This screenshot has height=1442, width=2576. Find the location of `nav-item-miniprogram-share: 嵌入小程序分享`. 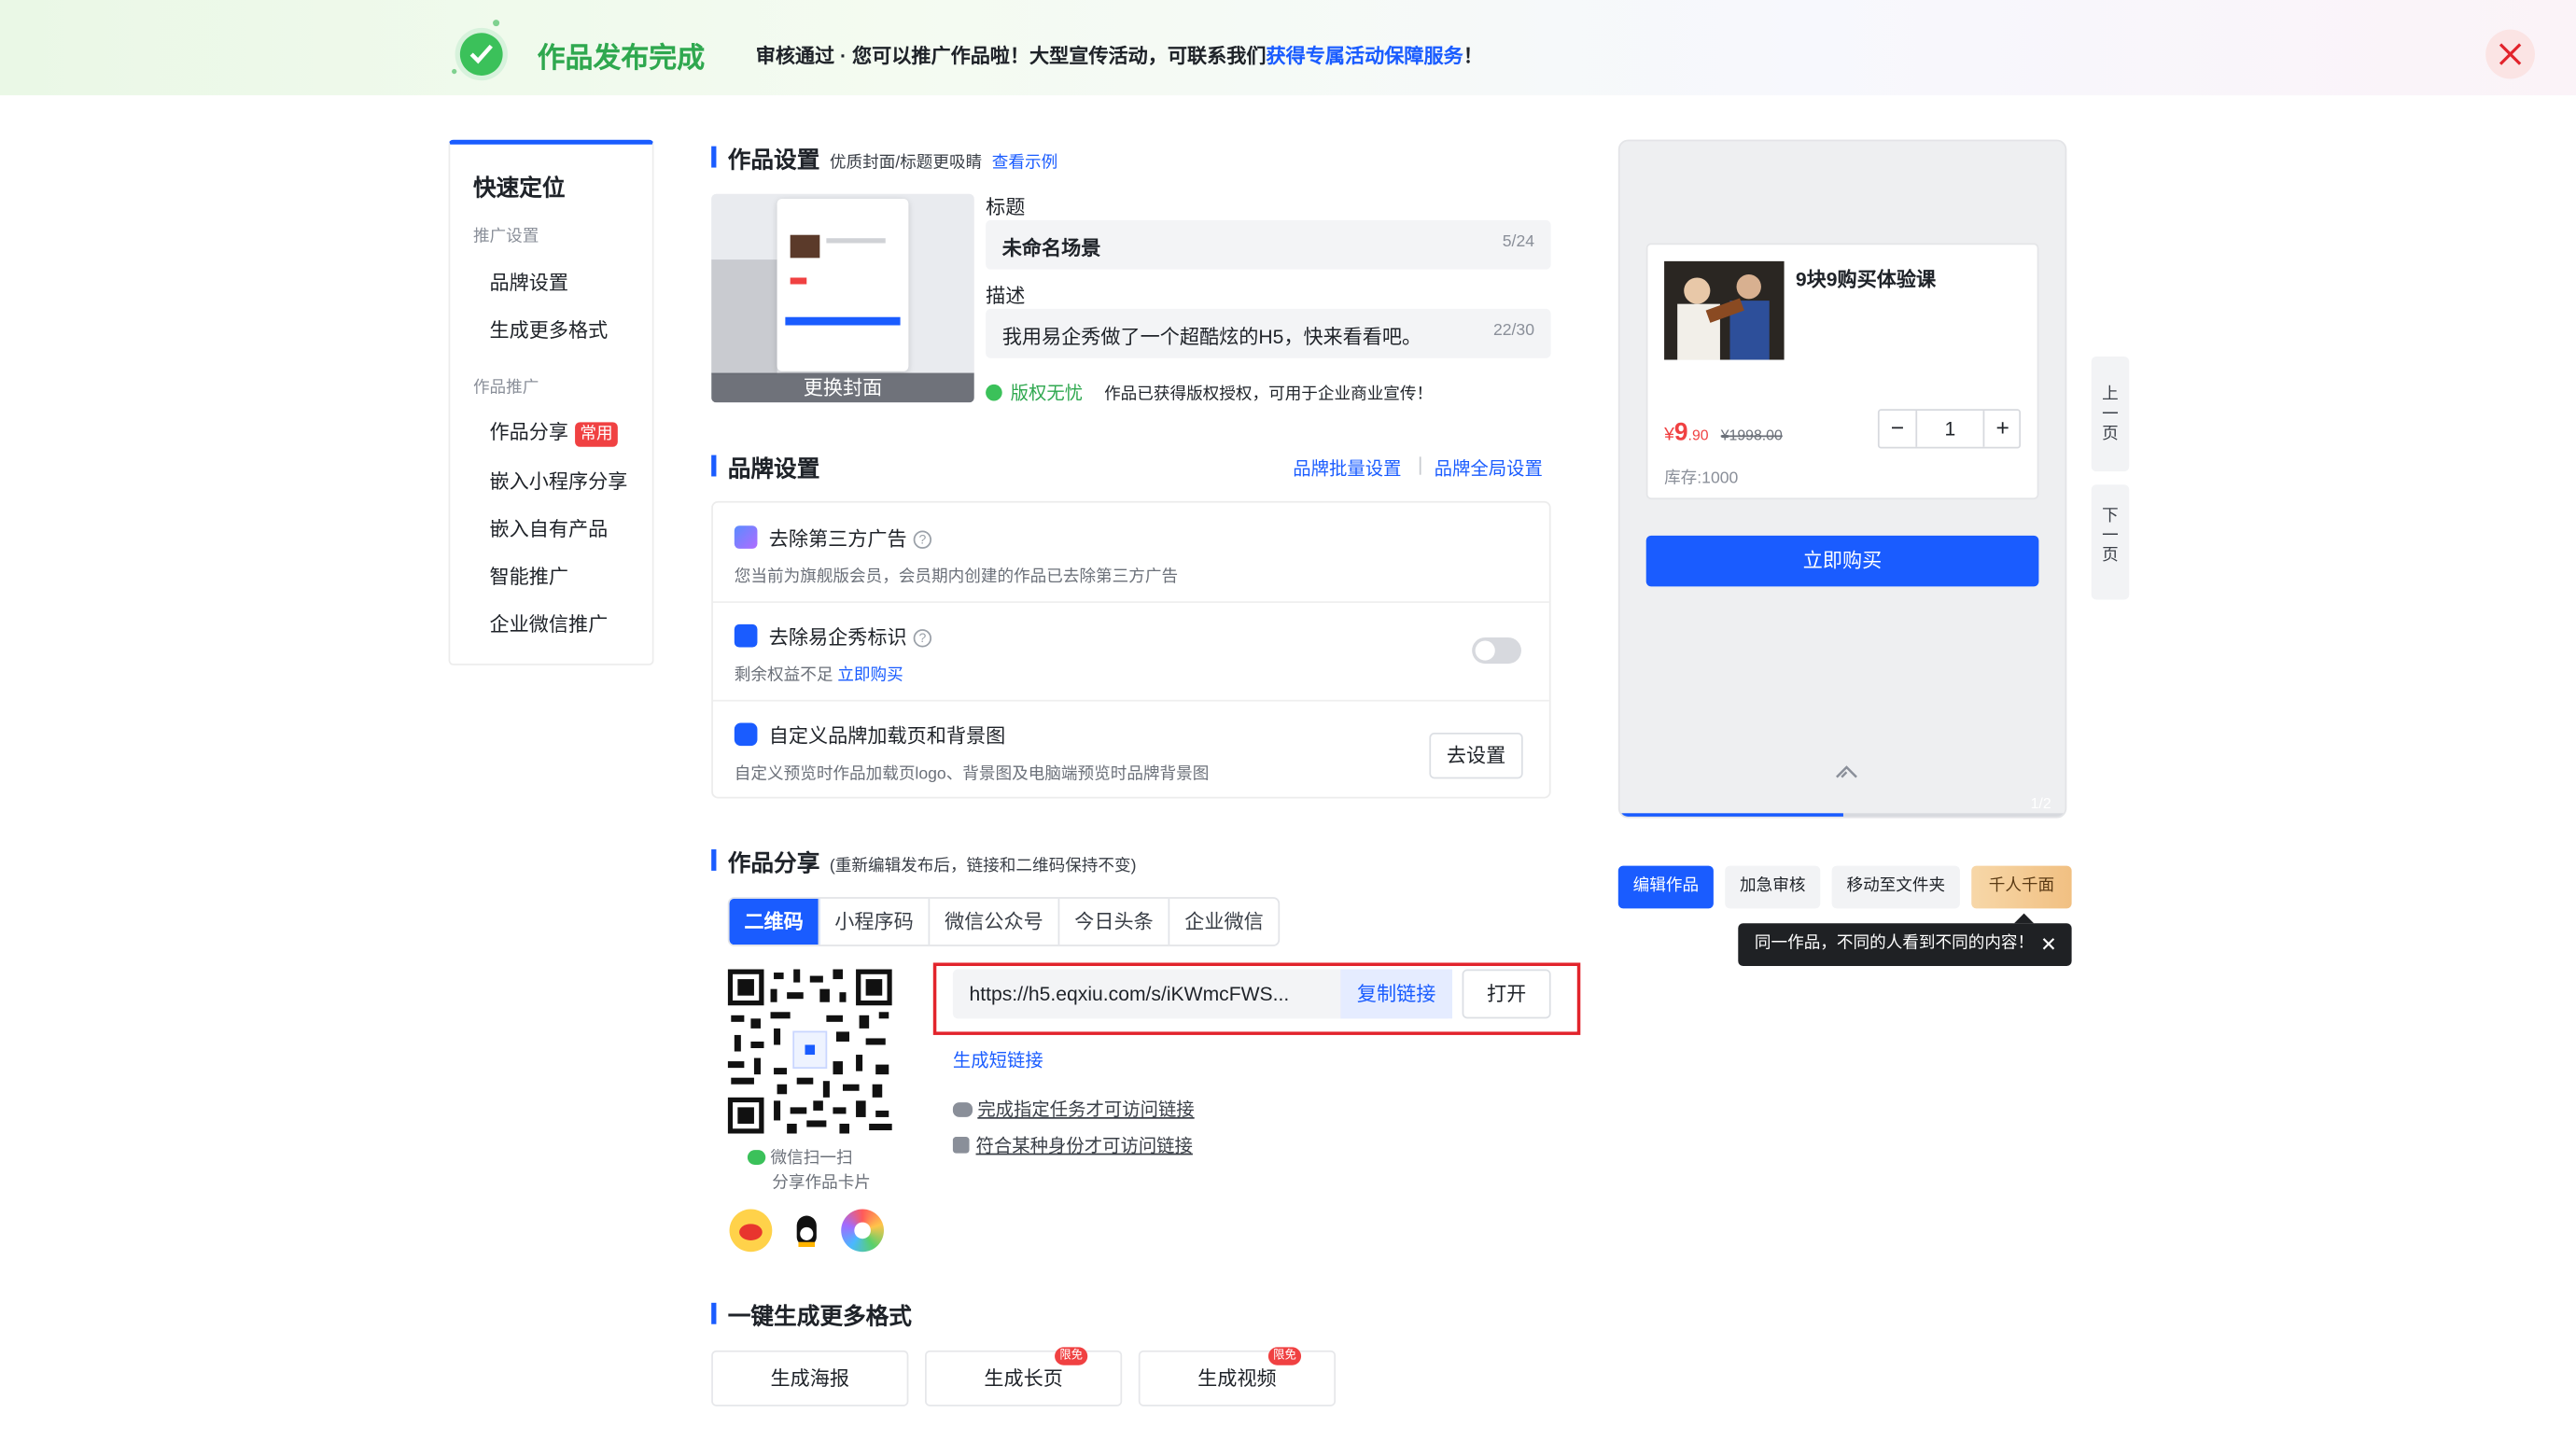

nav-item-miniprogram-share: 嵌入小程序分享 is located at coordinates (559, 481).